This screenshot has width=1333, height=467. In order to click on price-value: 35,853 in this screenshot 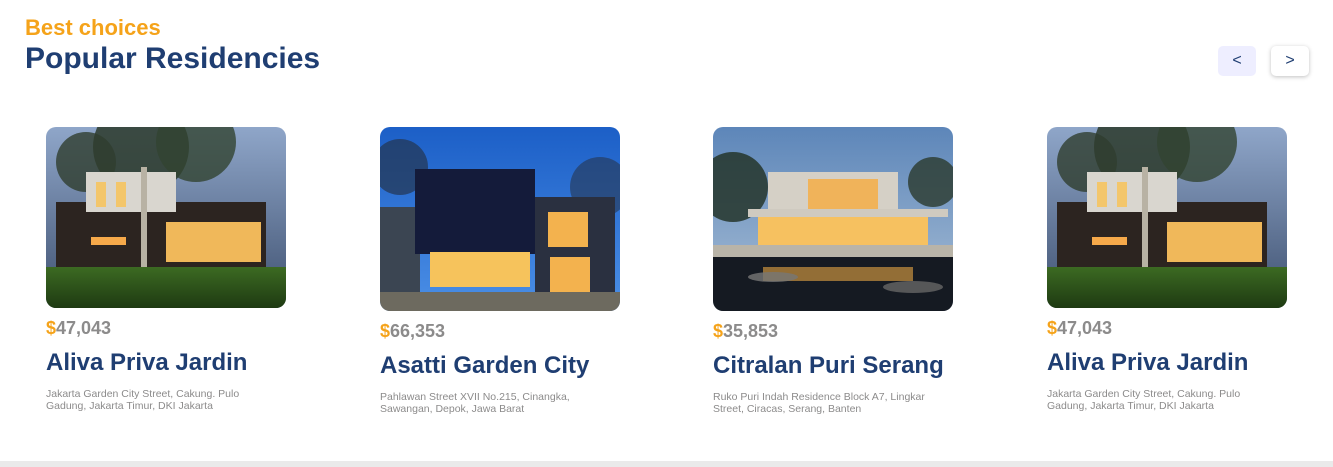, I will do `click(751, 331)`.